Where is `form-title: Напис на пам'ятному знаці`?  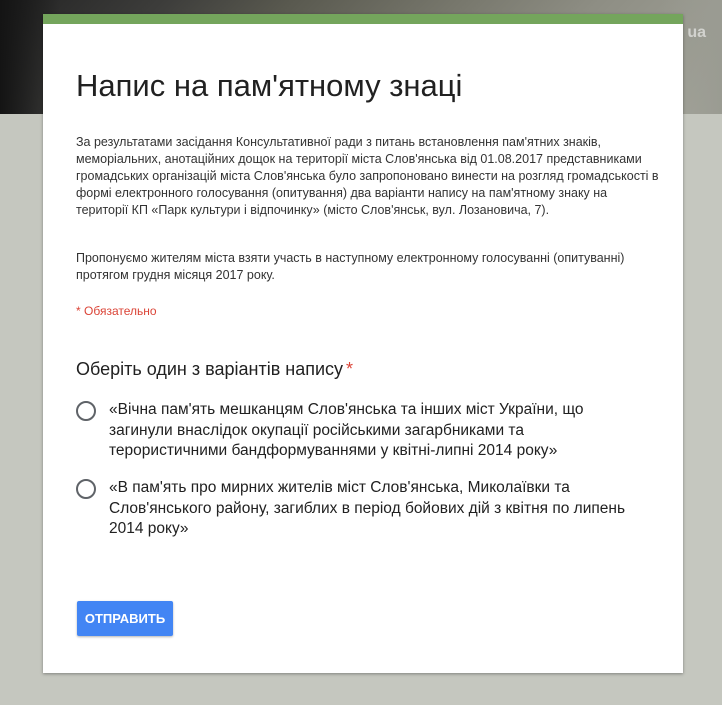
form-title: Напис на пам'ятному знаці is located at coordinates (269, 85).